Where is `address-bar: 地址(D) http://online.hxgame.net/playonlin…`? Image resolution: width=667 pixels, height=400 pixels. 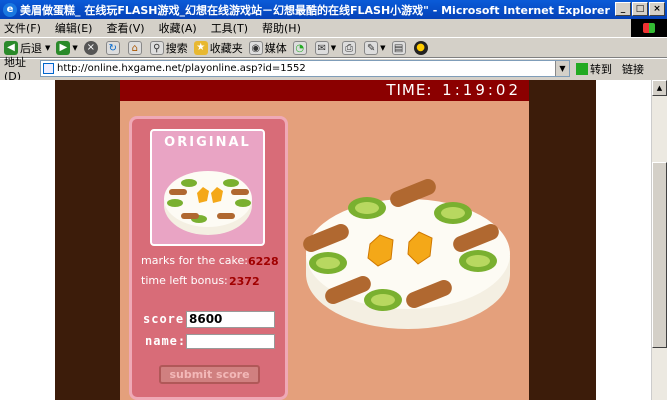 address-bar: 地址(D) http://online.hxgame.net/playonlin… is located at coordinates (333, 69).